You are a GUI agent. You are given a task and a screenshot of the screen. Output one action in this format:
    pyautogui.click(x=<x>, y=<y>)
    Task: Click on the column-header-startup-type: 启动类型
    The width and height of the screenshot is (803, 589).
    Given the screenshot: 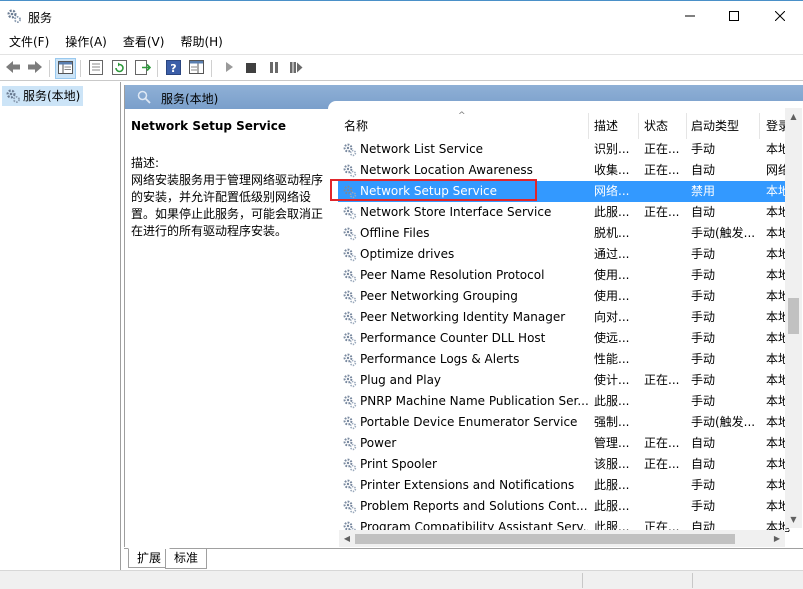 What is the action you would take?
    pyautogui.click(x=715, y=125)
    